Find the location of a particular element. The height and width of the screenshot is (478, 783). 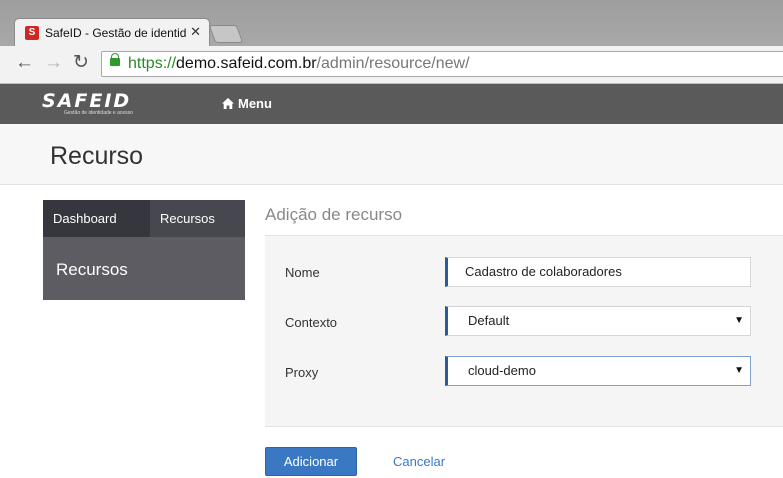

safeid-logo: SAFEID Gestão de identidade e acesso is located at coordinates (103, 103).